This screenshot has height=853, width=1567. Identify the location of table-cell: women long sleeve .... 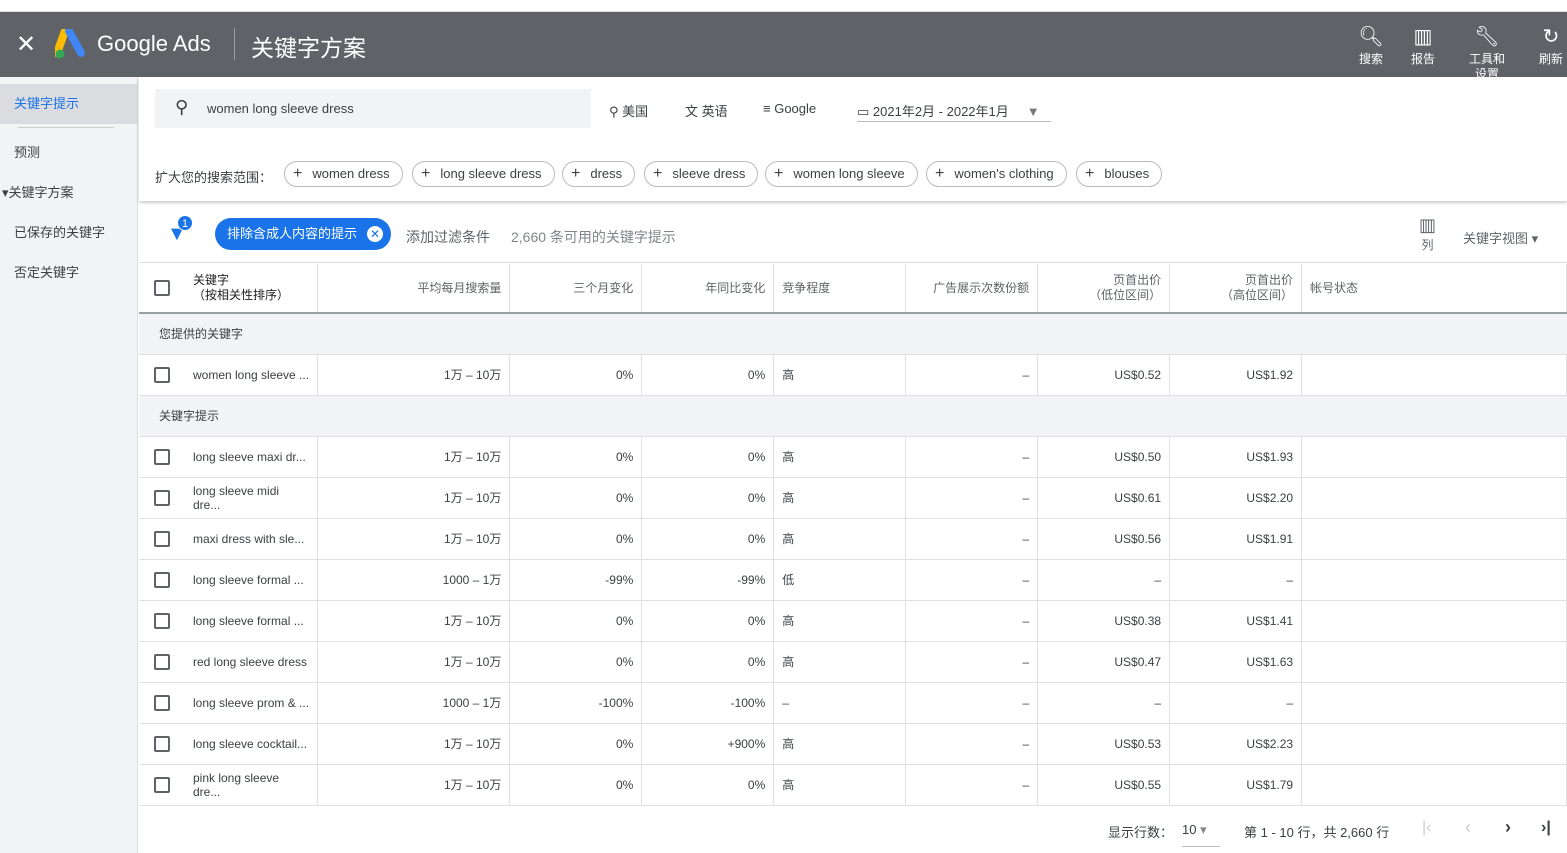
(251, 375).